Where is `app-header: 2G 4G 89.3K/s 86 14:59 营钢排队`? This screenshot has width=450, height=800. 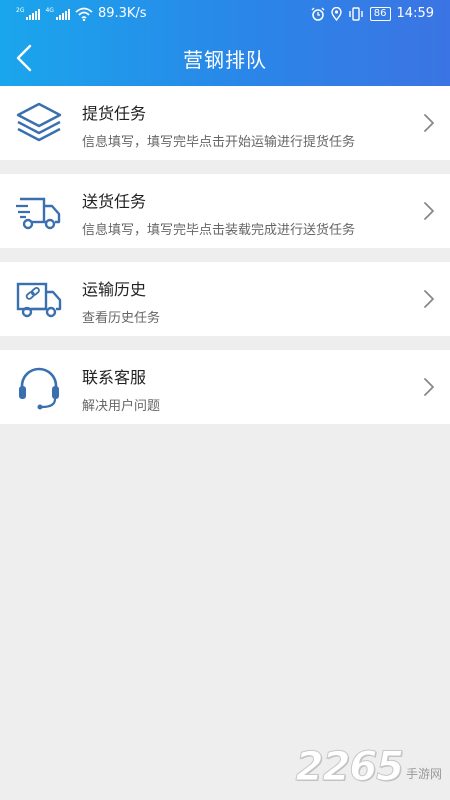 app-header: 2G 4G 89.3K/s 86 14:59 营钢排队 is located at coordinates (225, 43).